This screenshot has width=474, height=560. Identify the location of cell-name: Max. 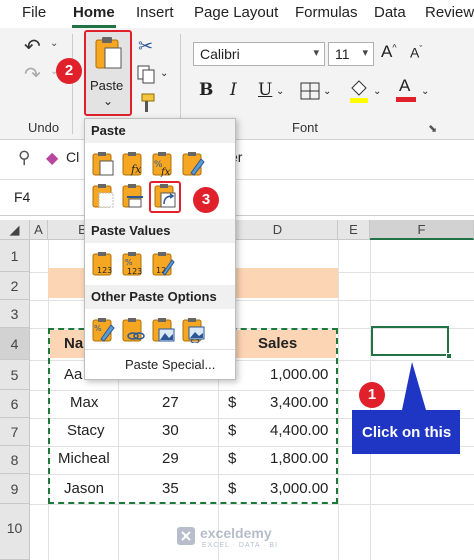
(84, 402).